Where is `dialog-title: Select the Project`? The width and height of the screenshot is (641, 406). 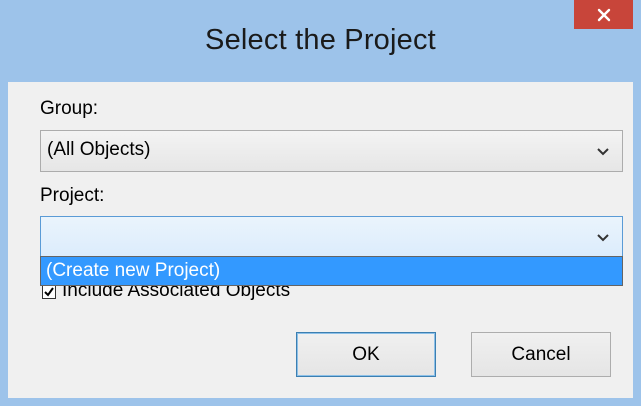 dialog-title: Select the Project is located at coordinates (320, 40).